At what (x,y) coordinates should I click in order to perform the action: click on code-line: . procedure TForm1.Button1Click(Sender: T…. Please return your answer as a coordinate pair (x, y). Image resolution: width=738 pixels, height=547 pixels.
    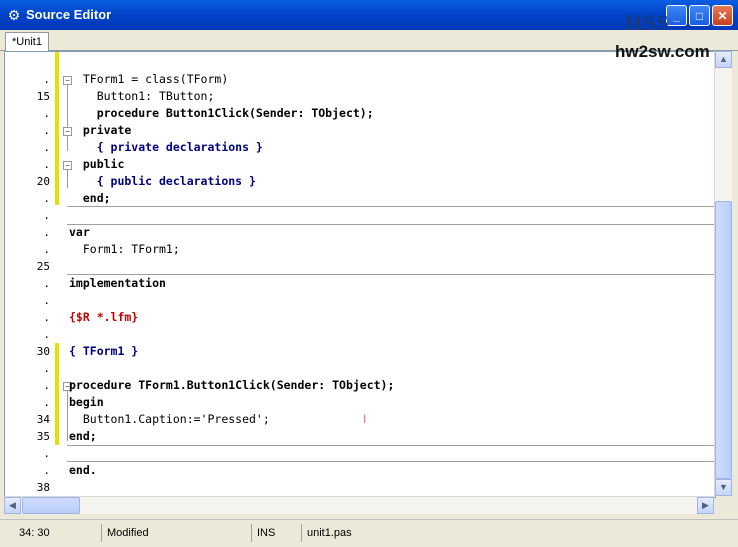
    Looking at the image, I should click on (360, 385).